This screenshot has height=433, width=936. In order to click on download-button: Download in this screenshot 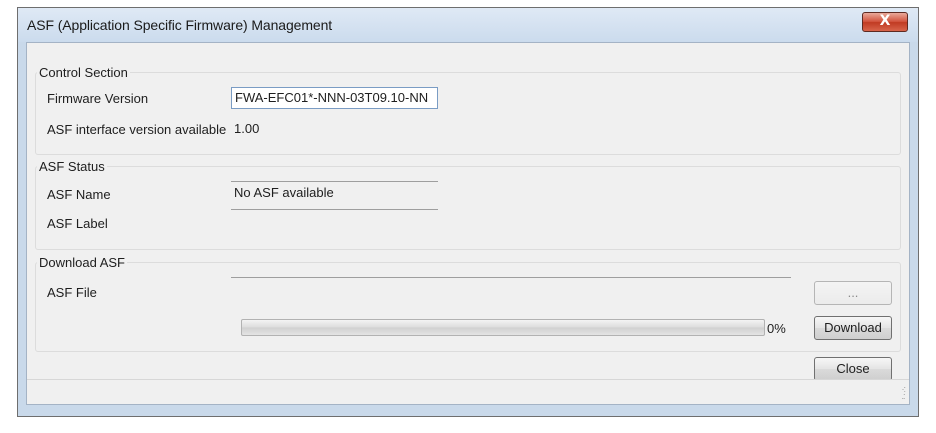, I will do `click(853, 328)`.